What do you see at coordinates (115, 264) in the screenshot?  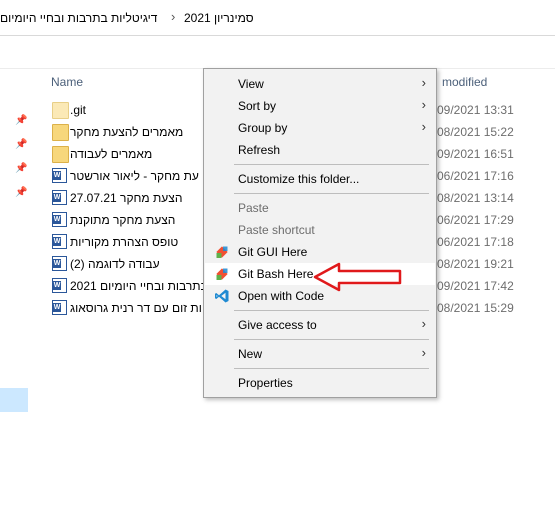 I see `file-name: (2) עבודה לדוגמה` at bounding box center [115, 264].